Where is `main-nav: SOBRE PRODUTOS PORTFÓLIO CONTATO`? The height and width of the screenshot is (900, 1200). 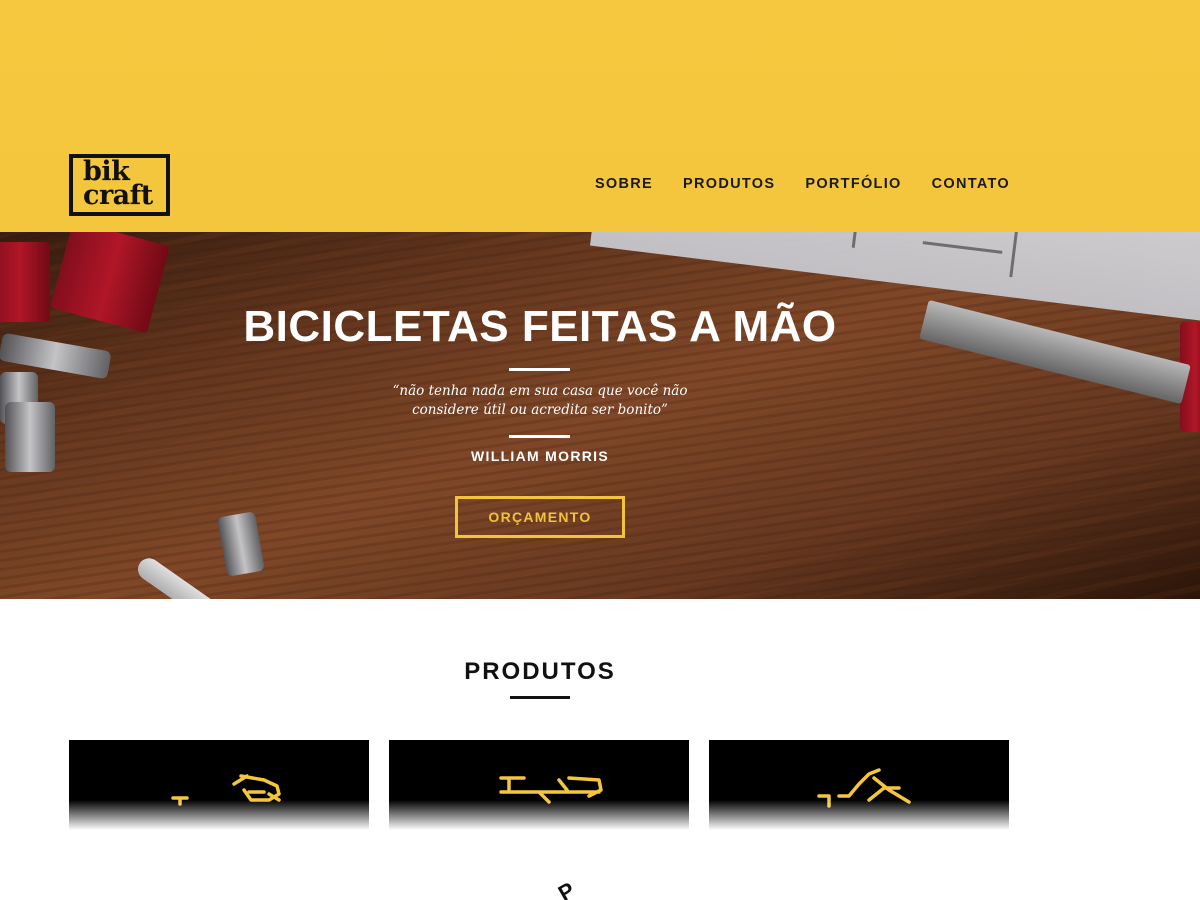
main-nav: SOBRE PRODUTOS PORTFÓLIO CONTATO is located at coordinates (802, 184).